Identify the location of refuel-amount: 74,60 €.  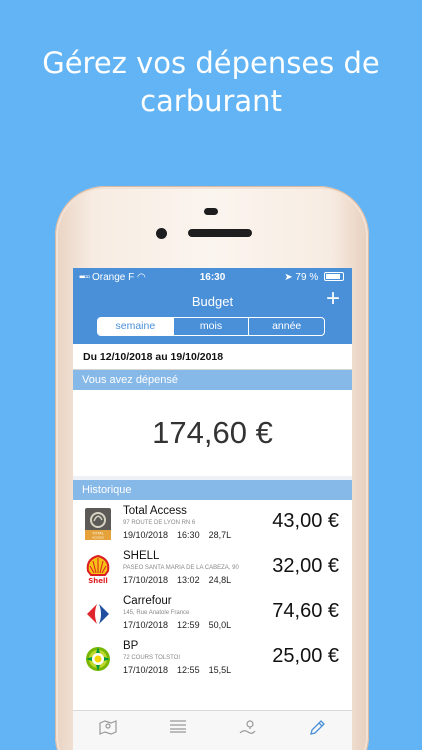
(305, 611).